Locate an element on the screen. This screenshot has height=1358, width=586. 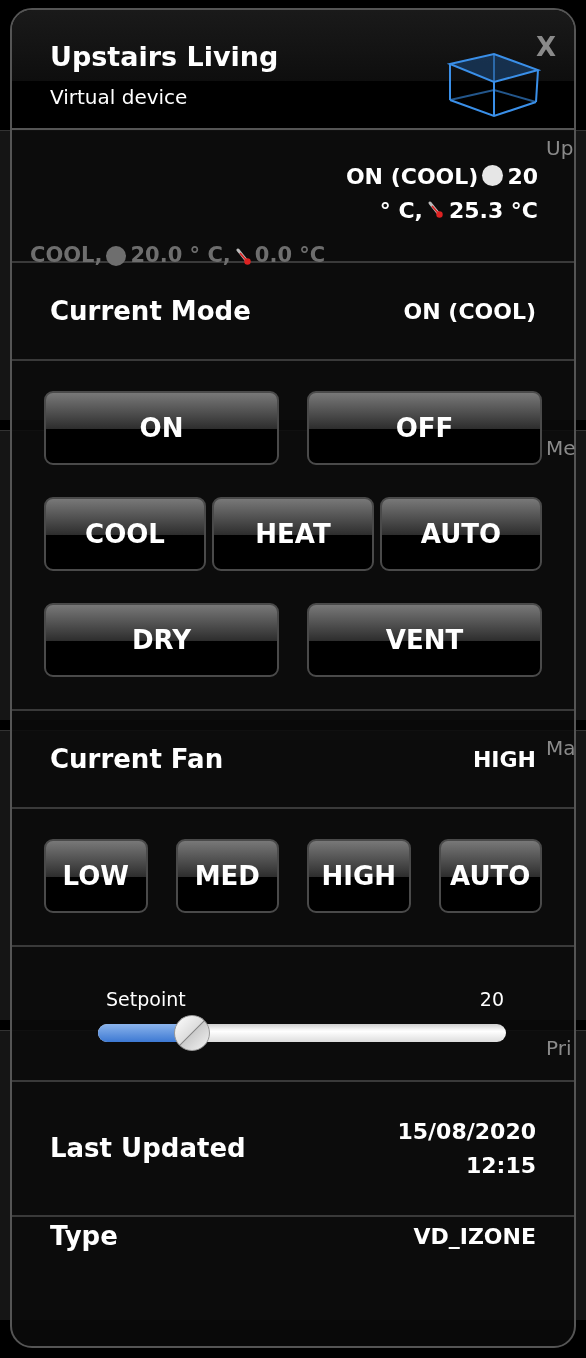
field-value: ON (COOL) is located at coordinates (469, 311).